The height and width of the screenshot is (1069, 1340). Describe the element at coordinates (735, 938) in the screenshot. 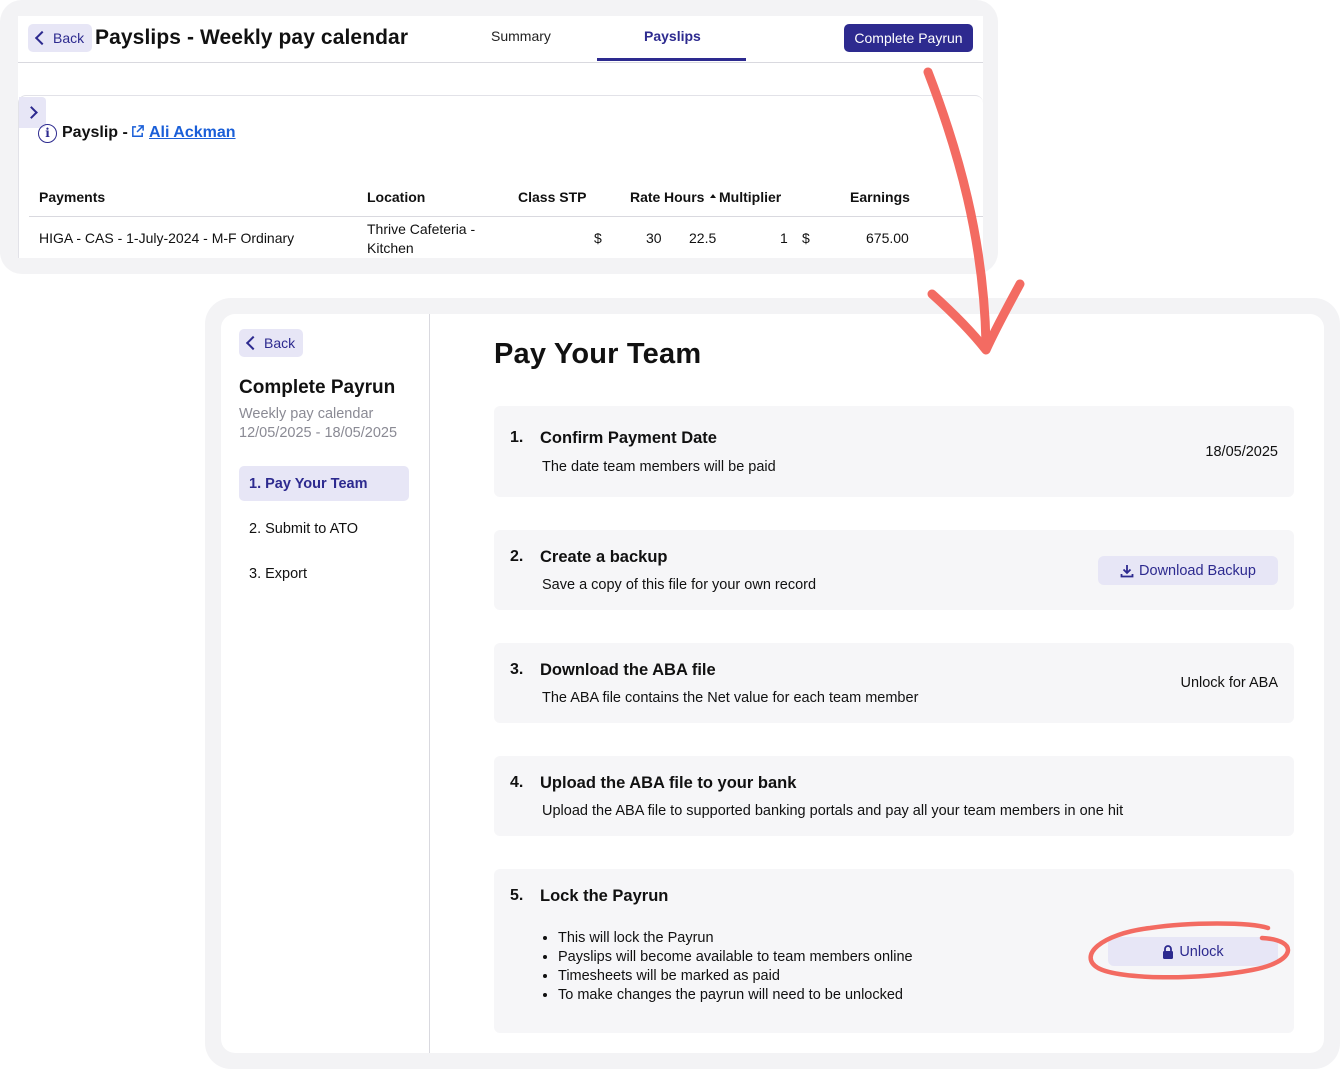

I see `list-item: This will lock the Payrun` at that location.